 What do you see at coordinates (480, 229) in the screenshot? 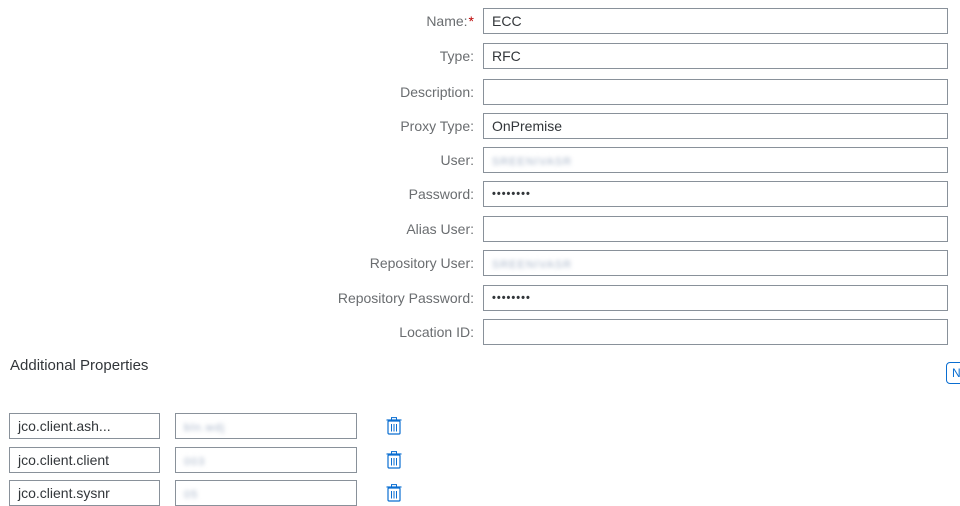
I see `form-row-alias-user: Alias User:` at bounding box center [480, 229].